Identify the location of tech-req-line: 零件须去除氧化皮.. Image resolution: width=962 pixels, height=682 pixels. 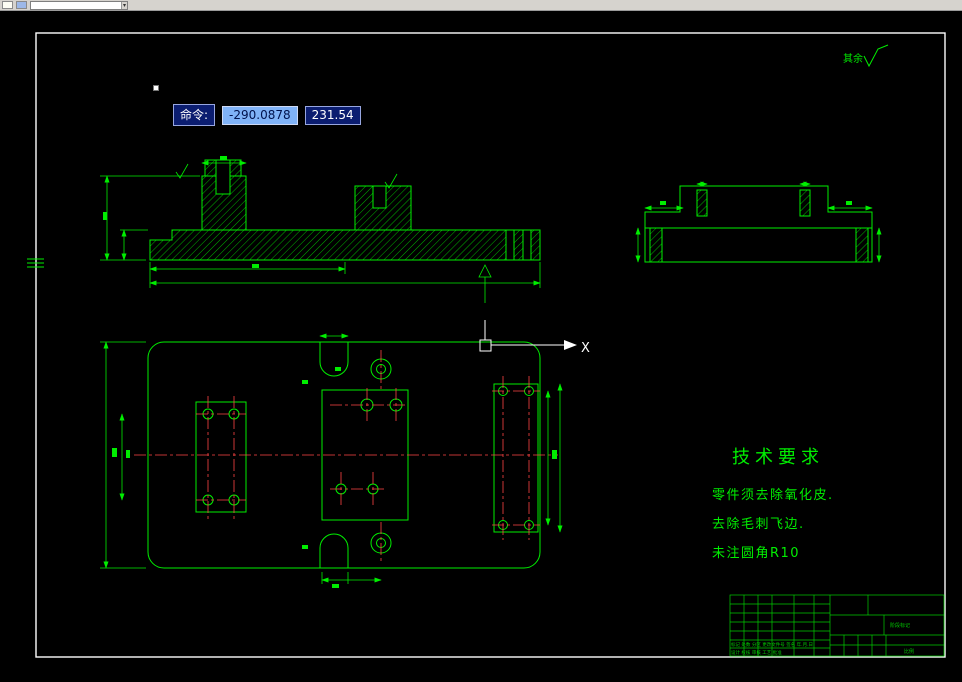
(773, 495).